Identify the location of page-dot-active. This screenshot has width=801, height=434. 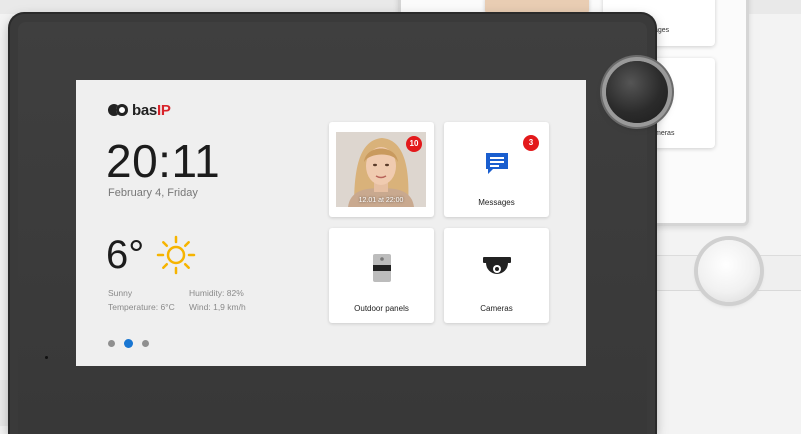
(128, 343).